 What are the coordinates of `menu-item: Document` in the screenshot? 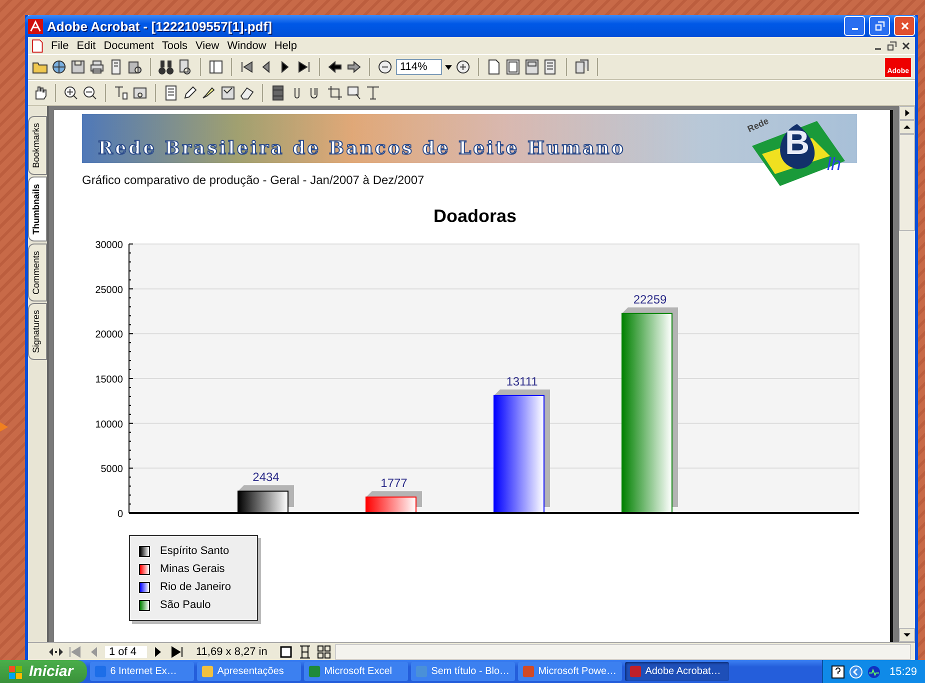 It's located at (129, 46).